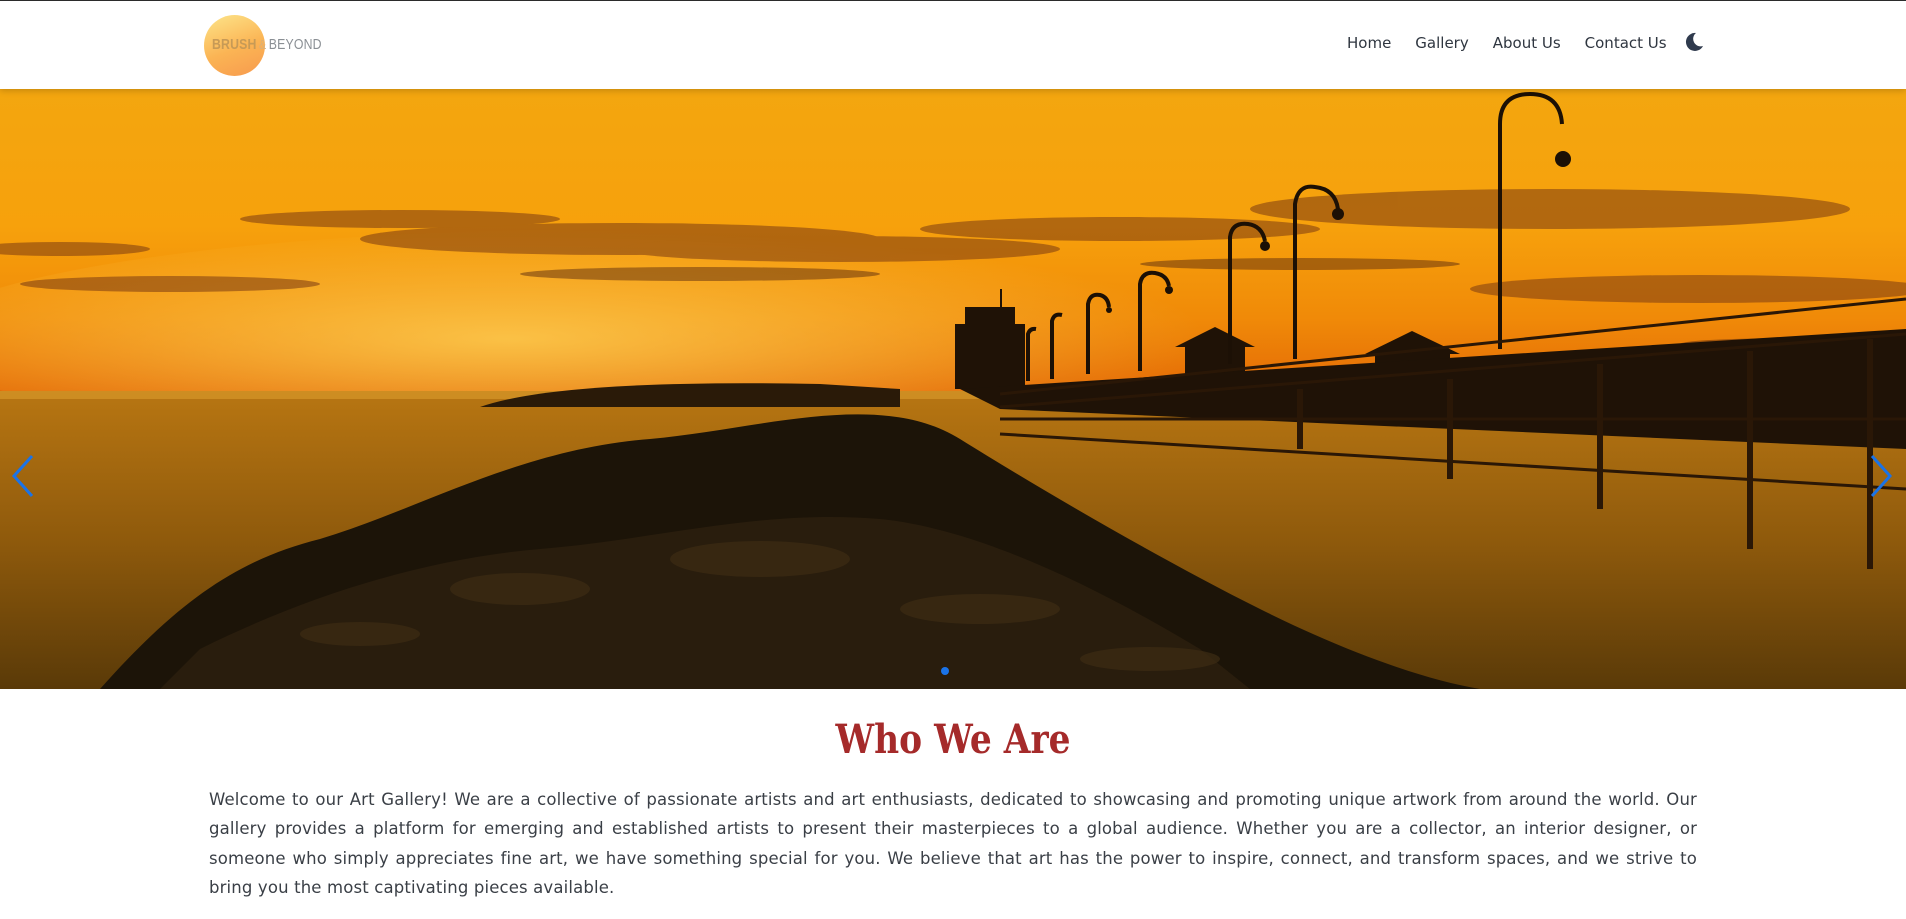 This screenshot has height=919, width=1906. Describe the element at coordinates (953, 739) in the screenshot. I see `section-title-who-we-are: Who We Are` at that location.